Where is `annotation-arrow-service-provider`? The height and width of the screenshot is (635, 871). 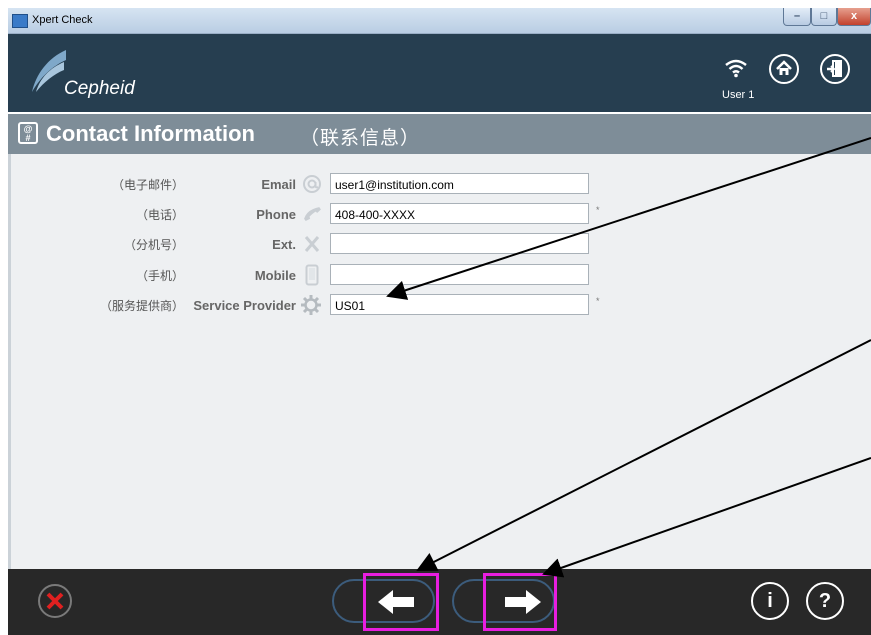 annotation-arrow-service-provider is located at coordinates (628, 218).